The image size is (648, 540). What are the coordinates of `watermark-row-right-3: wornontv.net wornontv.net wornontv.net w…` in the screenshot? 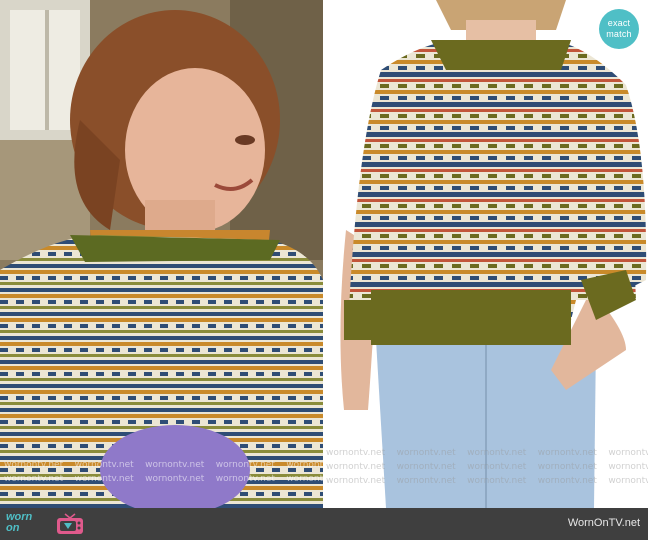 It's located at (487, 481).